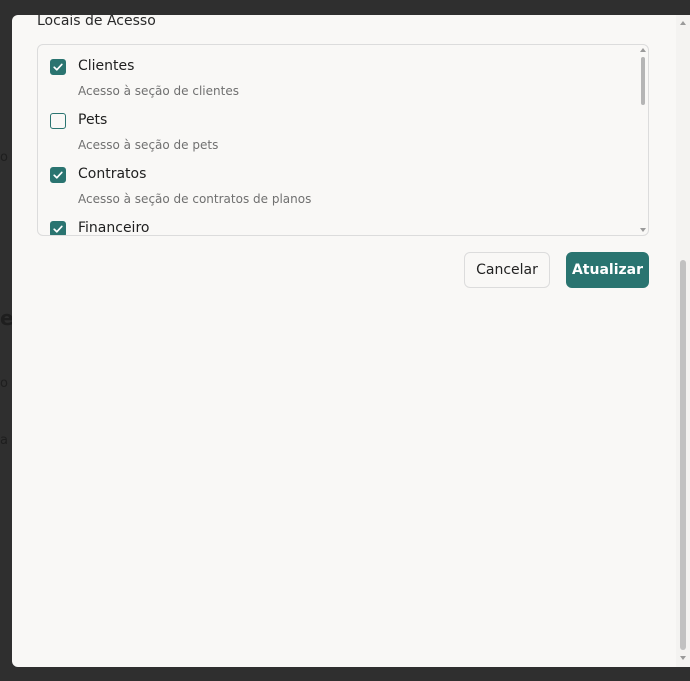 The image size is (690, 681). What do you see at coordinates (4, 440) in the screenshot?
I see `background-page-fragment: a` at bounding box center [4, 440].